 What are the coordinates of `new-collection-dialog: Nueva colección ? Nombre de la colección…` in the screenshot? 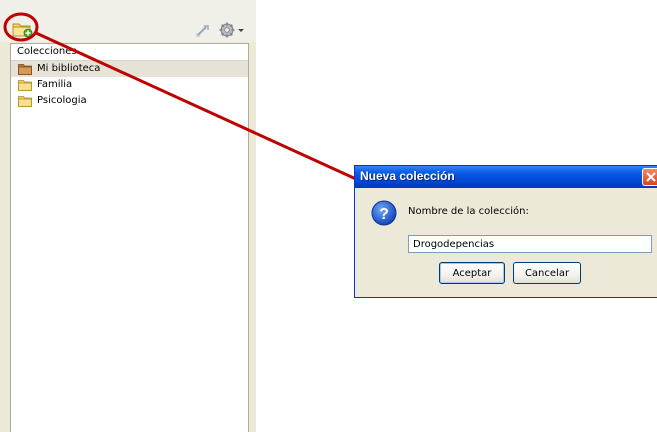 It's located at (505, 231).